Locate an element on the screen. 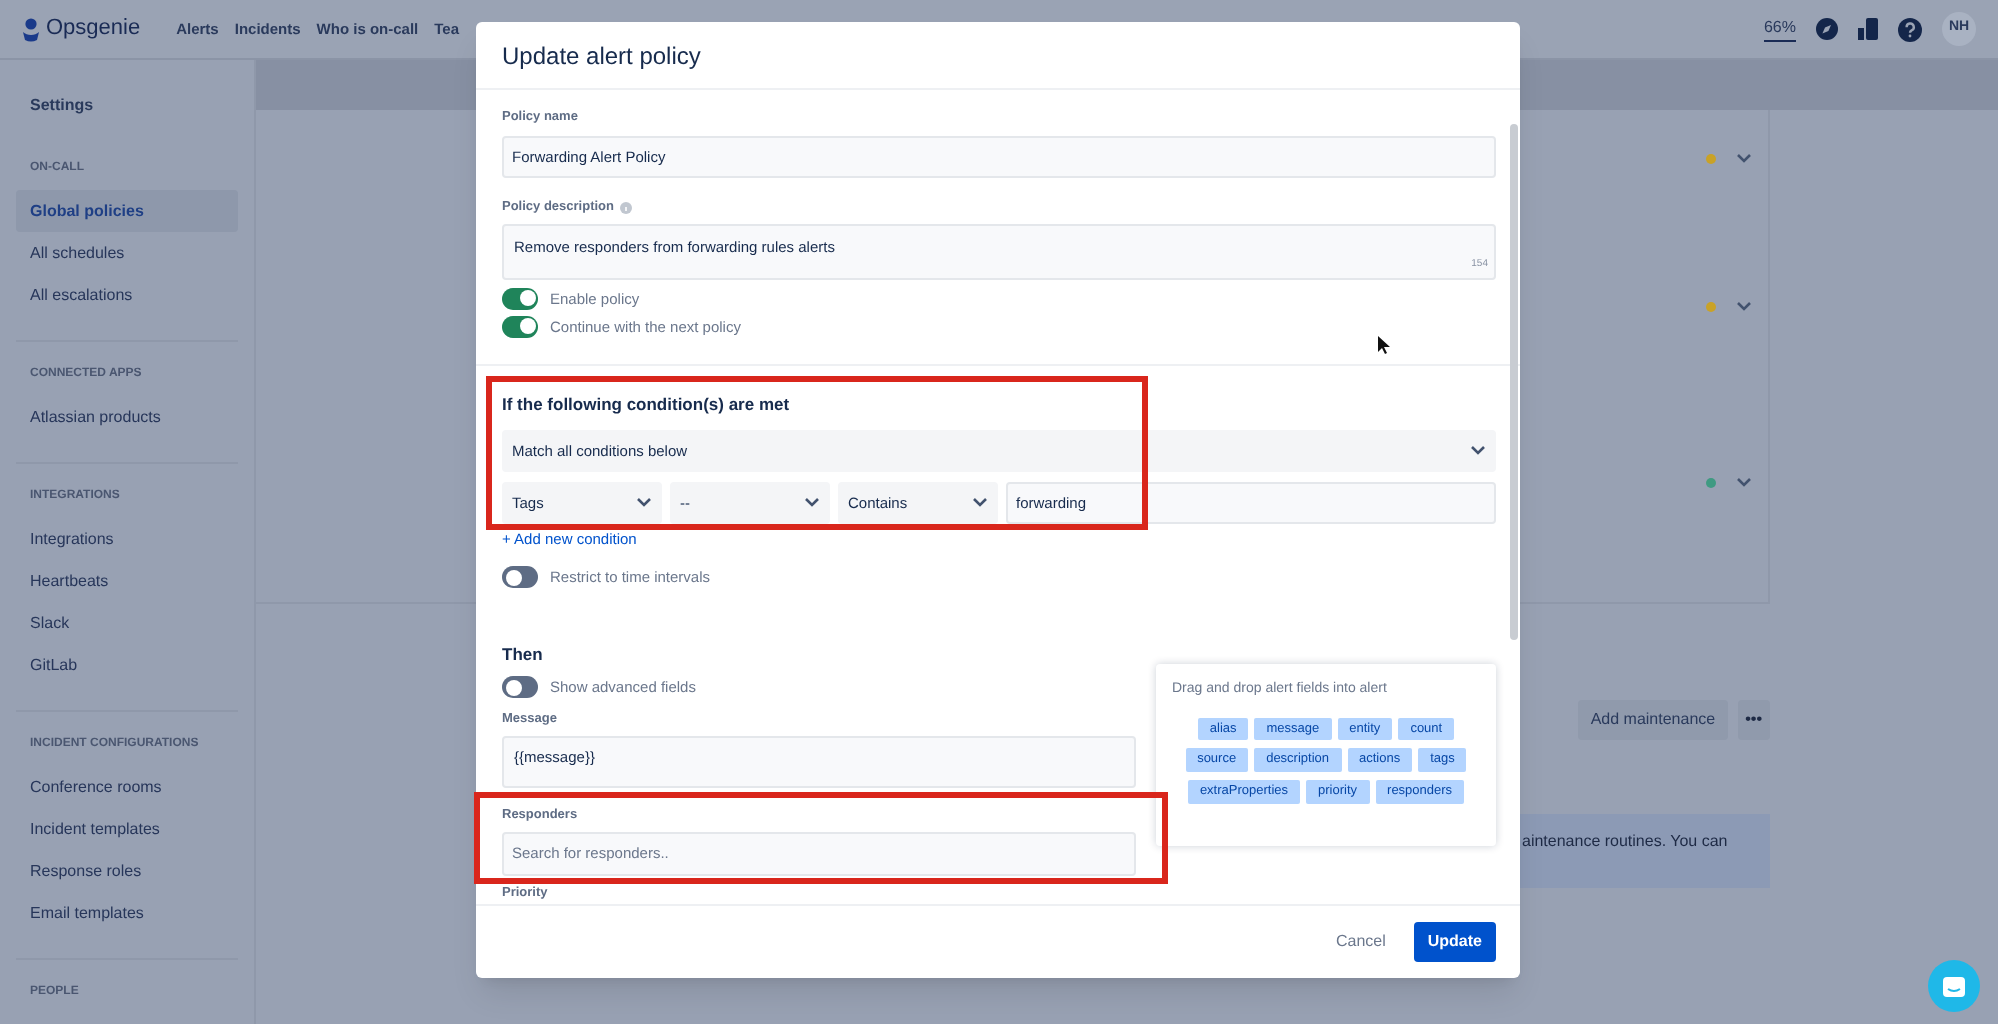 Image resolution: width=1998 pixels, height=1024 pixels. dialog-title: Update alert policy is located at coordinates (601, 56).